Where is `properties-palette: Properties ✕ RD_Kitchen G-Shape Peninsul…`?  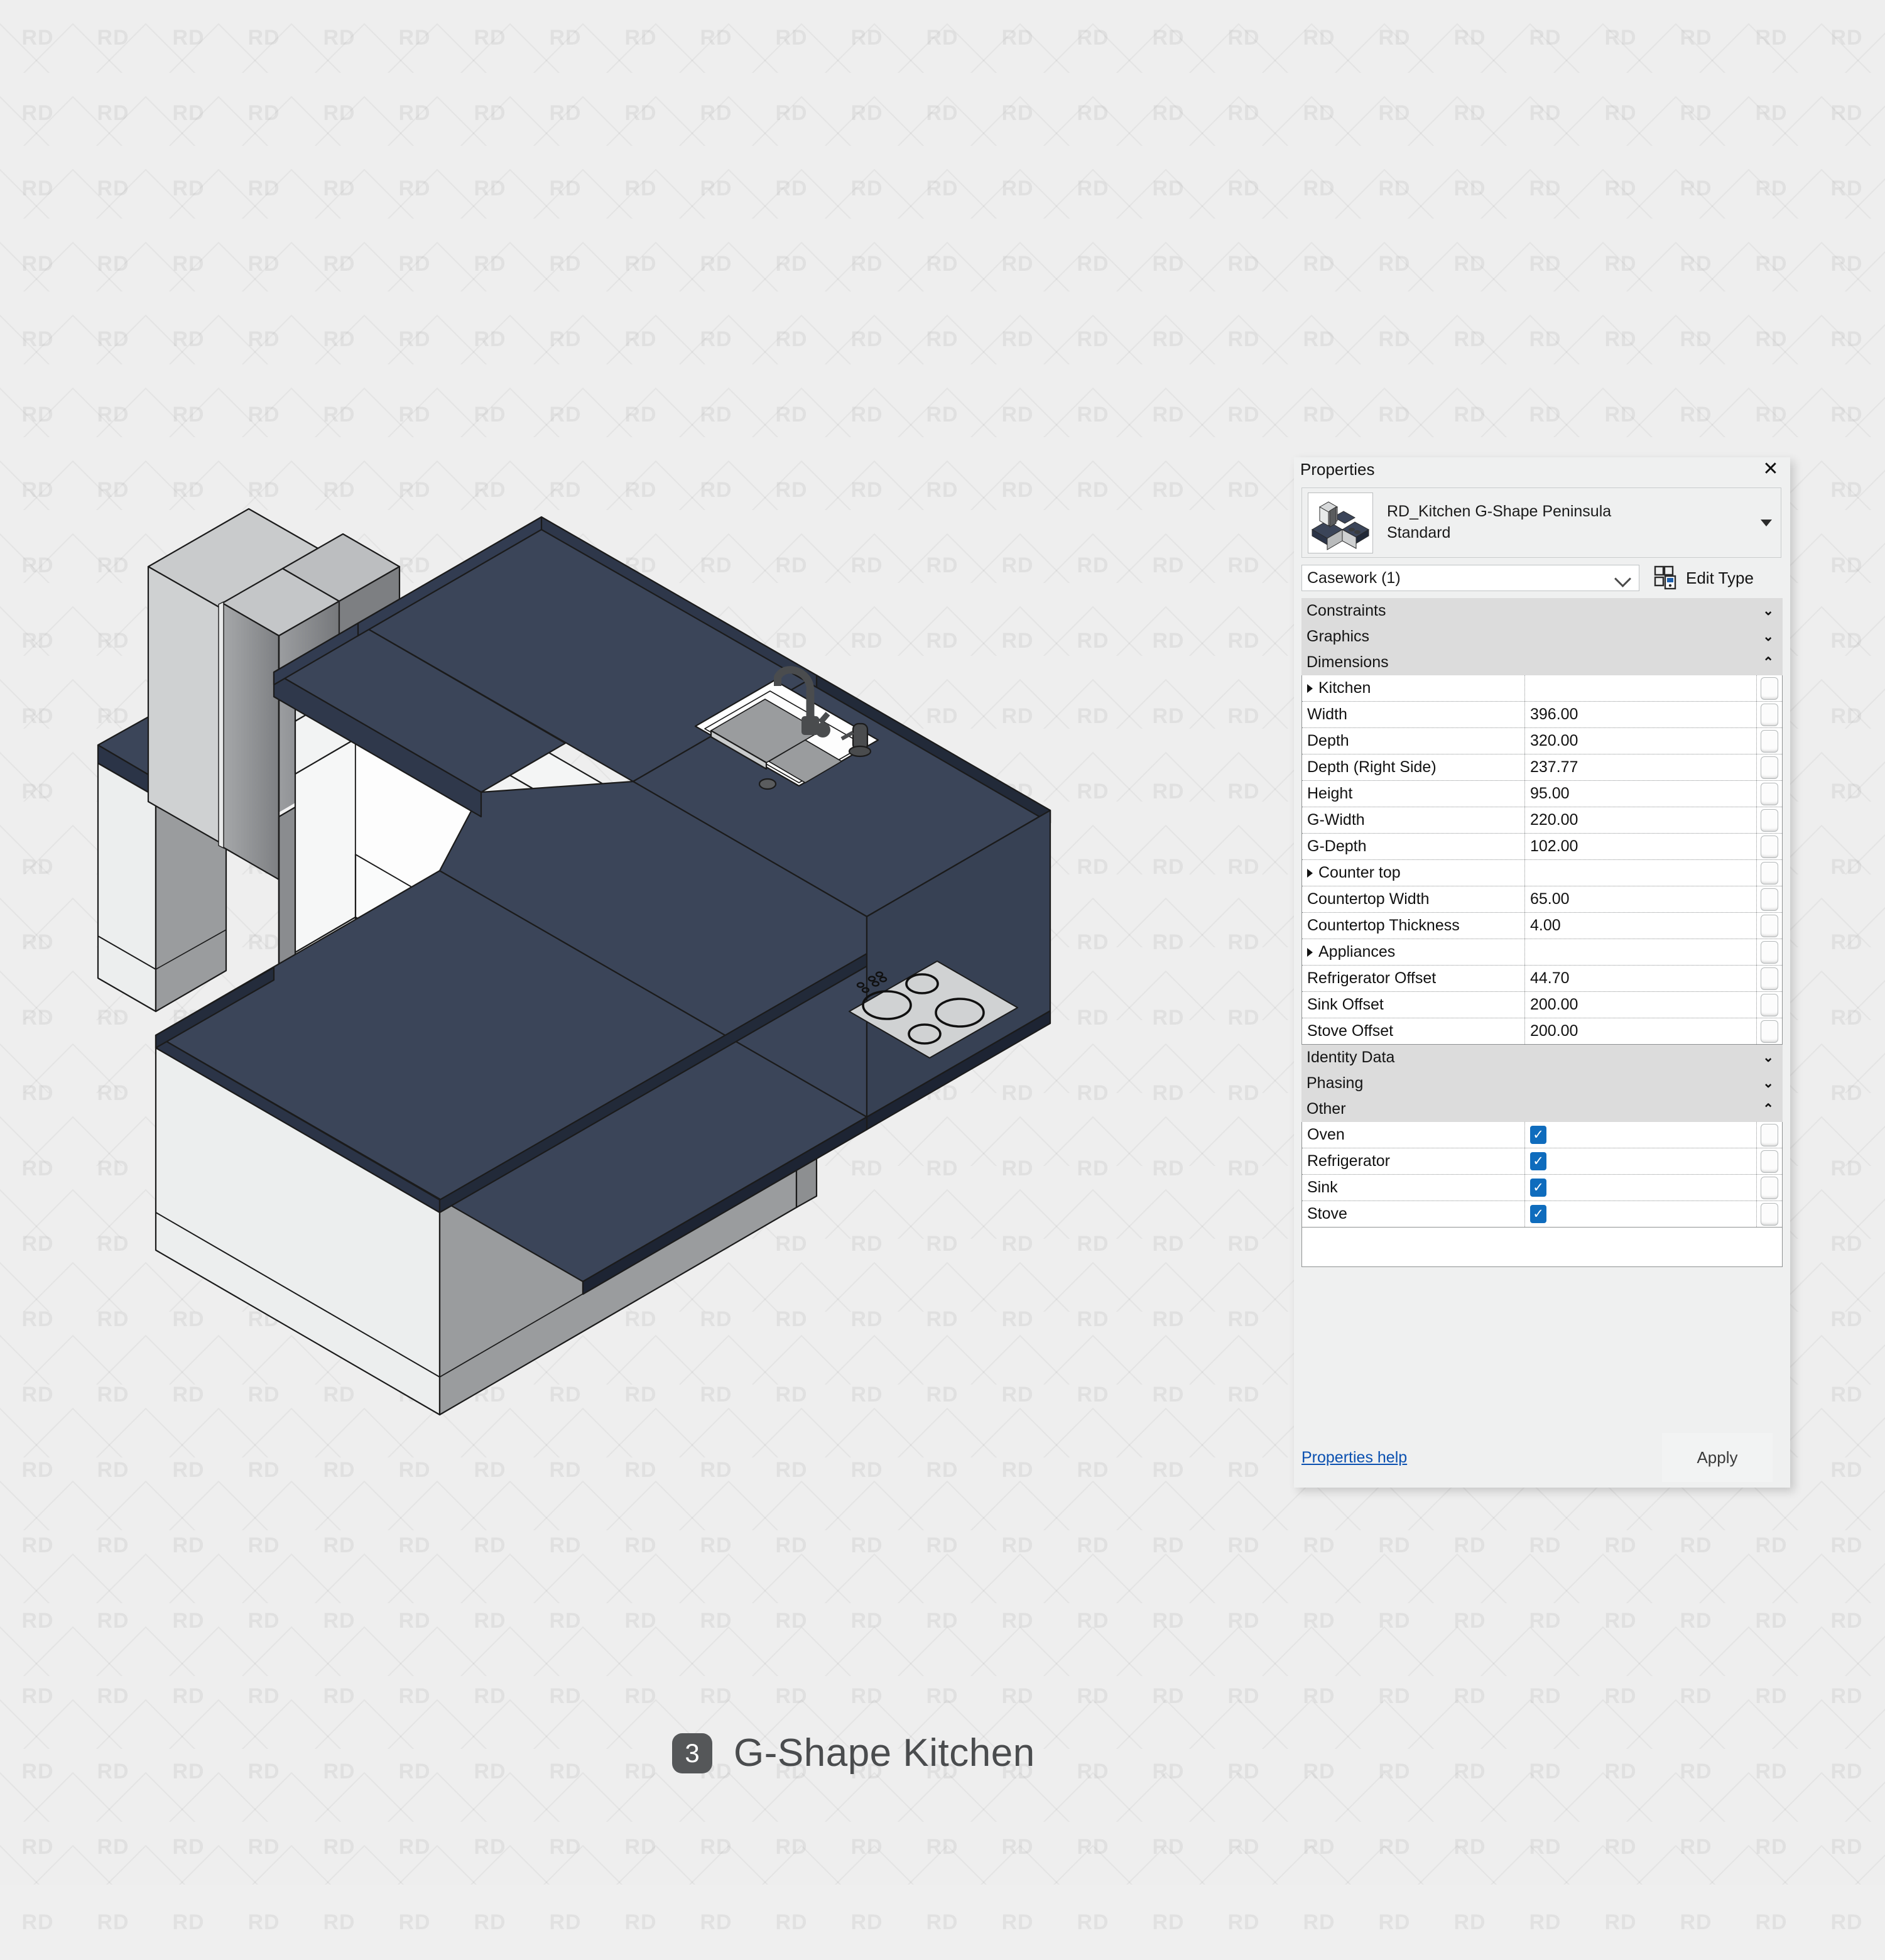
properties-palette: Properties ✕ RD_Kitchen G-Shape Peninsul… is located at coordinates (1542, 972).